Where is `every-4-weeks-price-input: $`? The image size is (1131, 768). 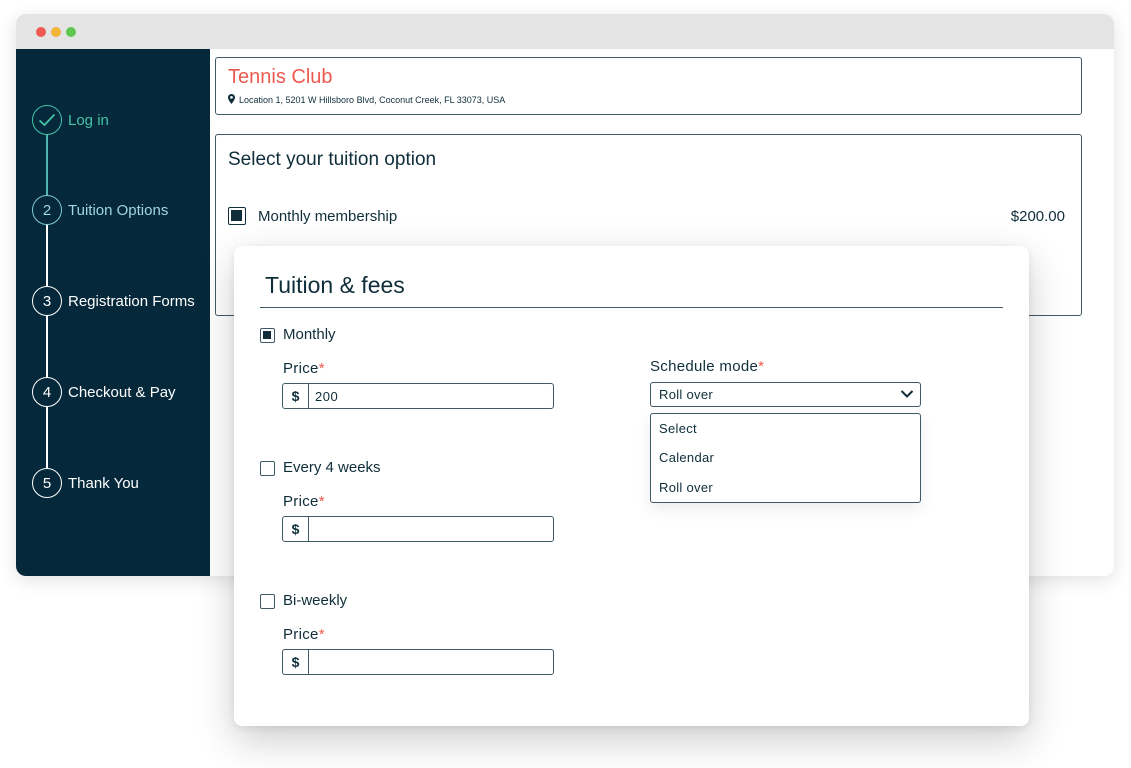 every-4-weeks-price-input: $ is located at coordinates (418, 529).